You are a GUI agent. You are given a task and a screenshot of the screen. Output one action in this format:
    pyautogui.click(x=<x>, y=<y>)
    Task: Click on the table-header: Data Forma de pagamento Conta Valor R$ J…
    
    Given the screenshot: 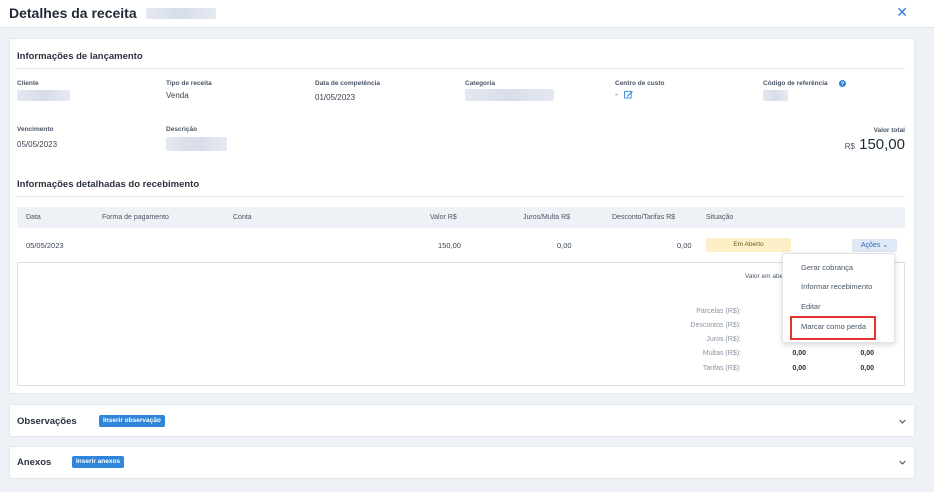 What is the action you would take?
    pyautogui.click(x=461, y=217)
    